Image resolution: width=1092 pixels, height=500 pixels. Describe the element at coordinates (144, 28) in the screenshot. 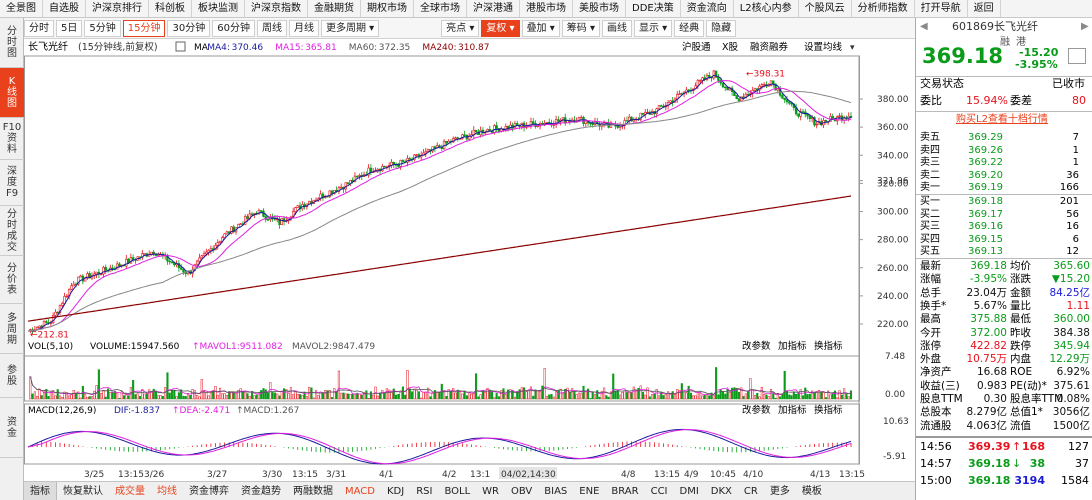

I see `period-3: 15分钟` at that location.